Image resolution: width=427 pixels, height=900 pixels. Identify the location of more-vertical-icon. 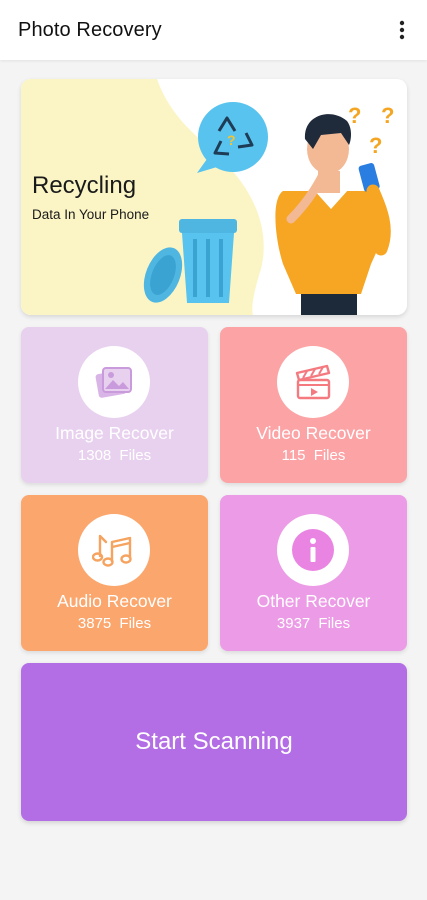
(402, 30).